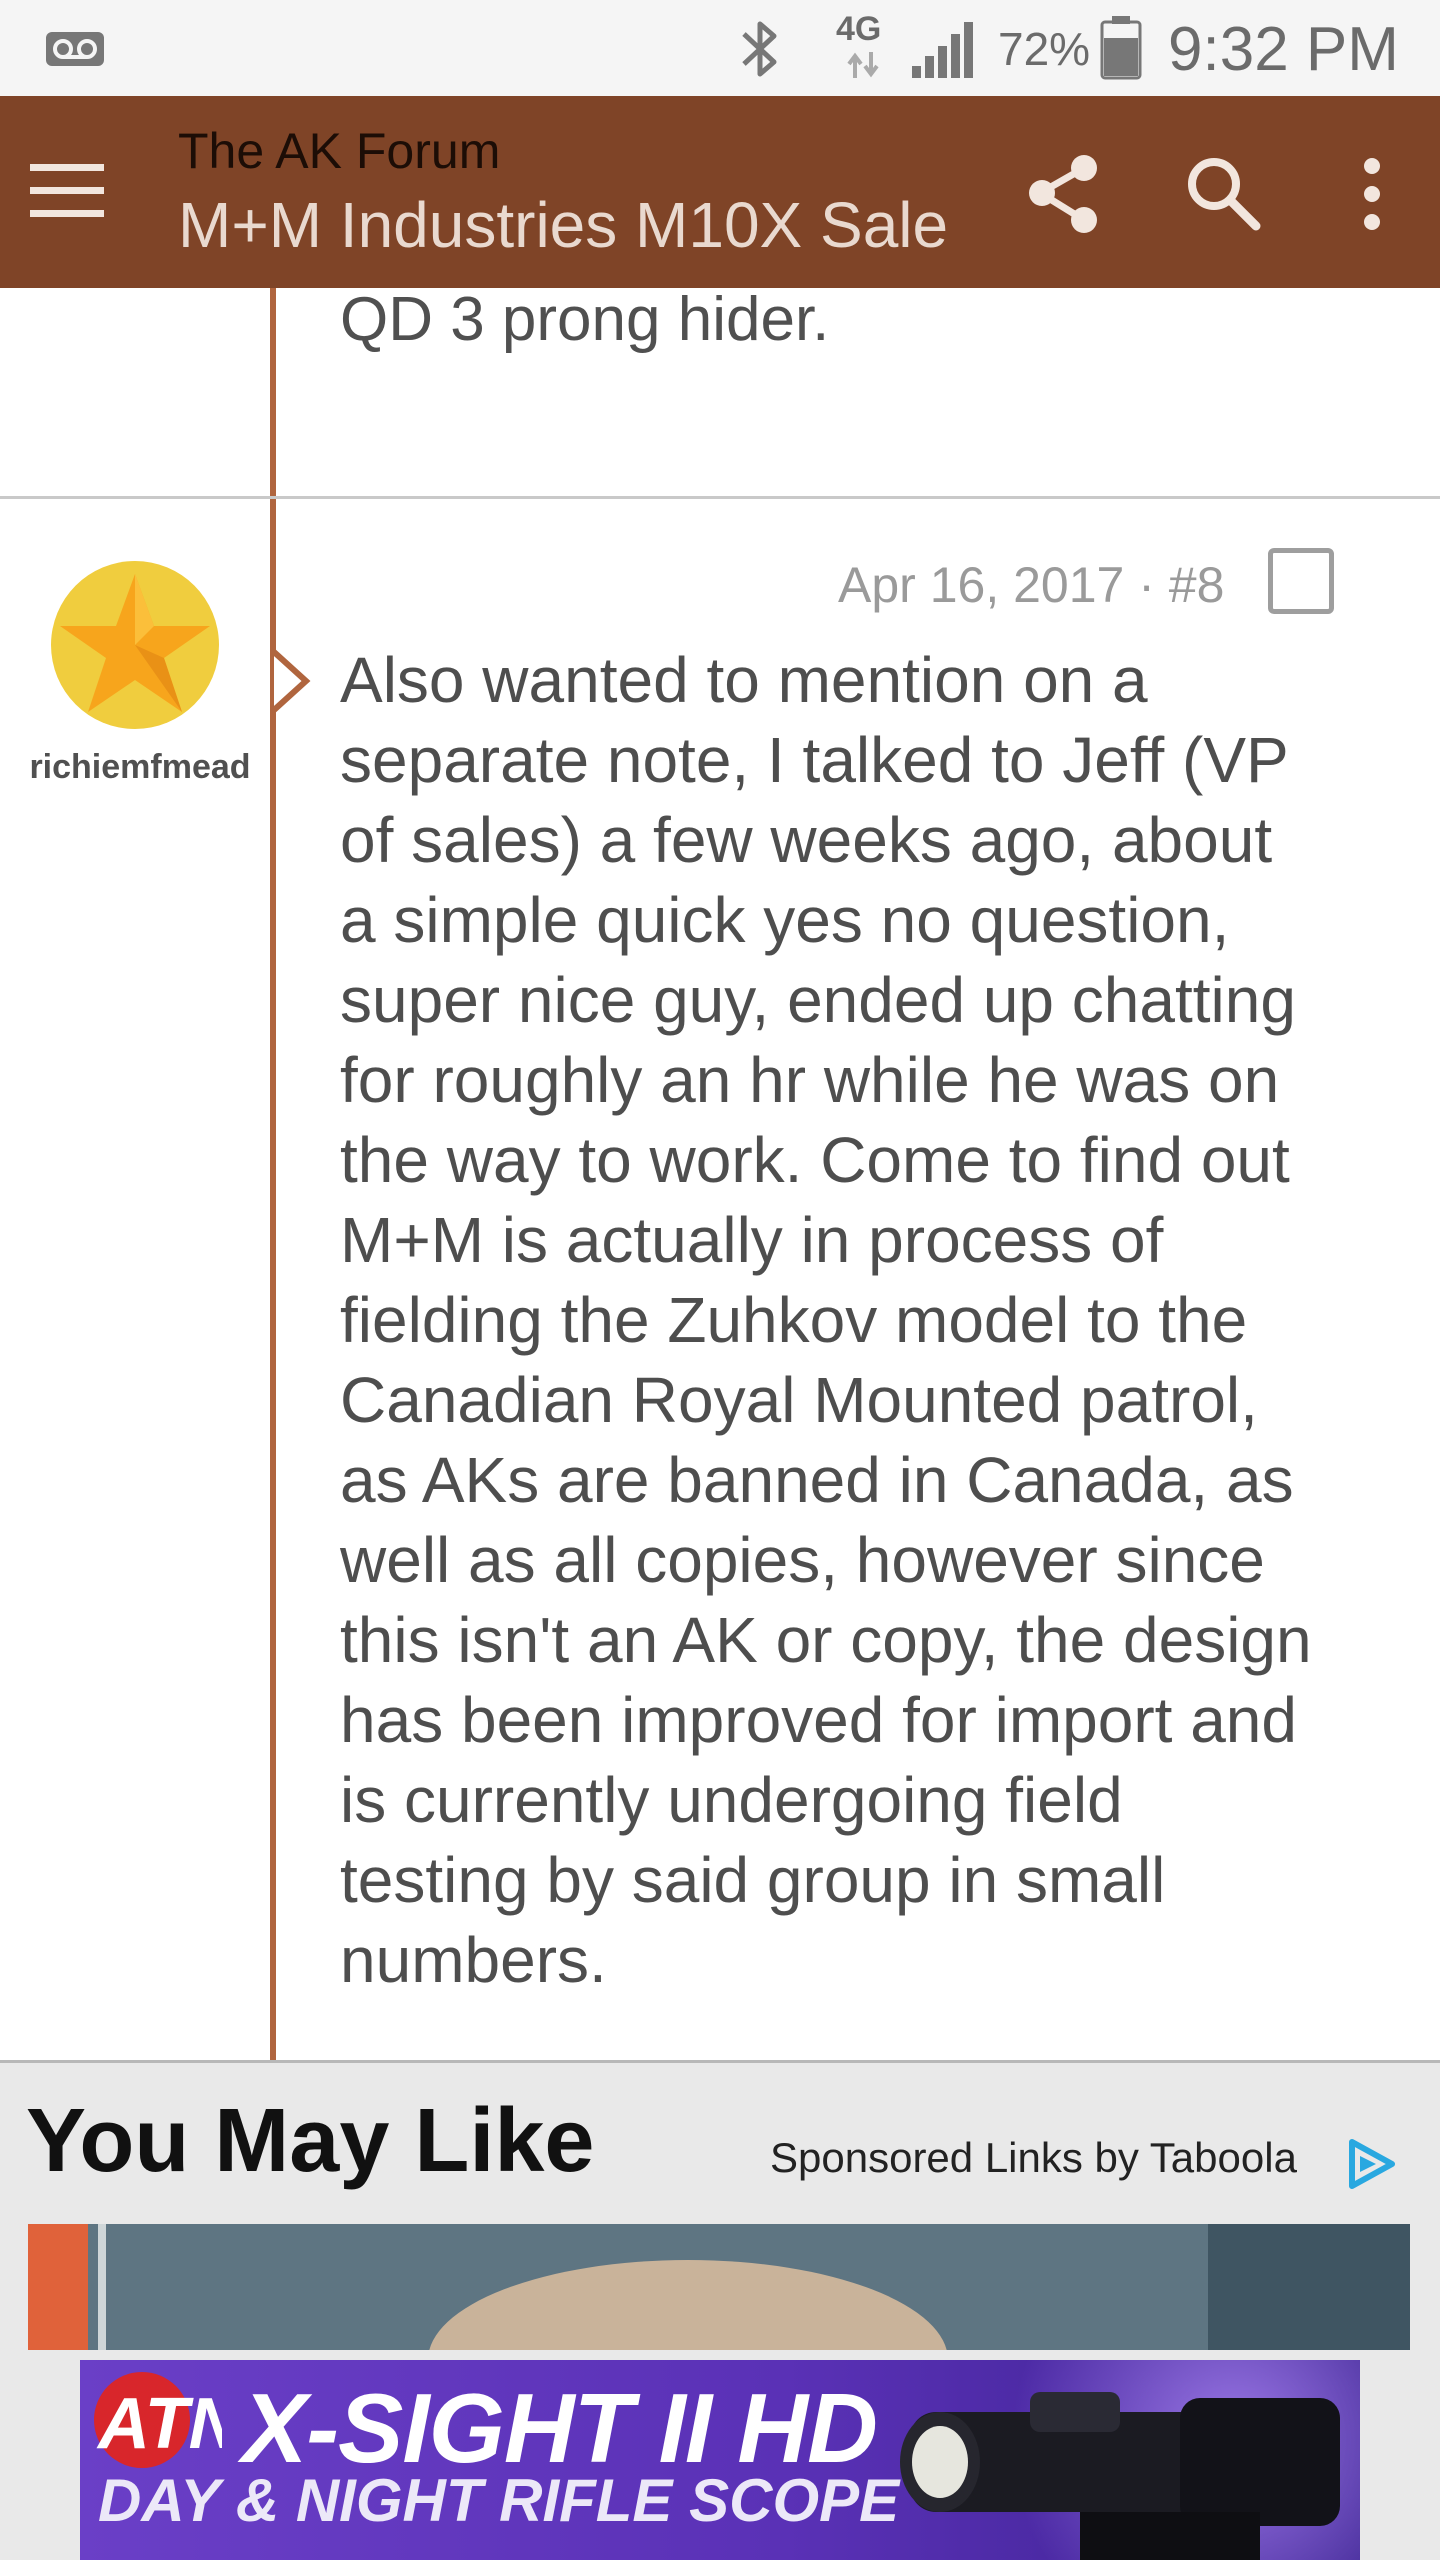 The height and width of the screenshot is (2560, 1440). What do you see at coordinates (1033, 2158) in the screenshot?
I see `taboola-attribution: Sponsored Links by Taboola` at bounding box center [1033, 2158].